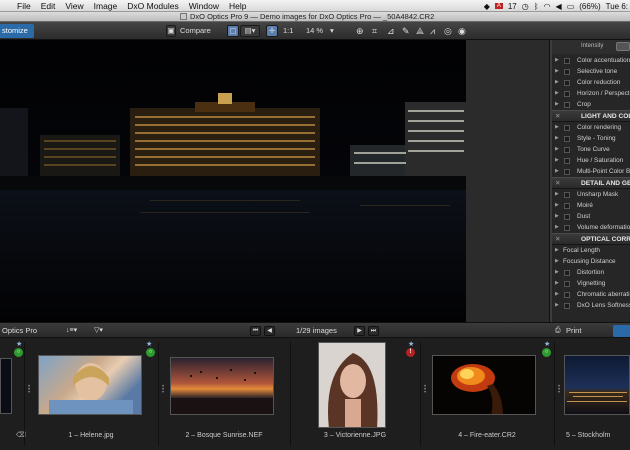 The height and width of the screenshot is (450, 630). I want to click on palette-item: ▶ Hue / Saturation, so click(591, 160).